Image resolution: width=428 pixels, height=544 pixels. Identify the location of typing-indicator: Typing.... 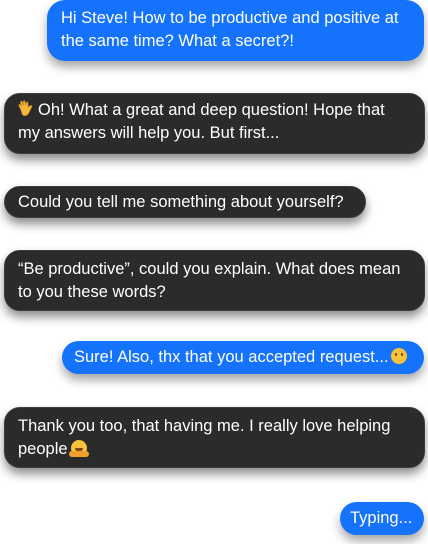
(382, 518).